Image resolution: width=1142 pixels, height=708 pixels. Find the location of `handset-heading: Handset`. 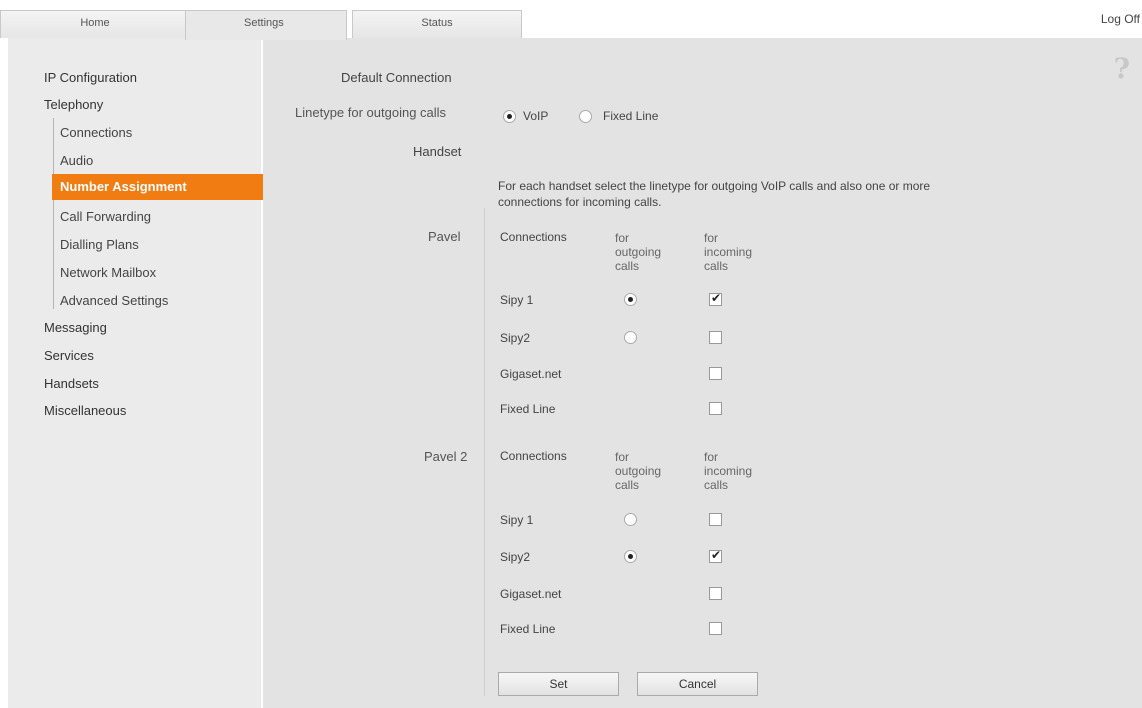

handset-heading: Handset is located at coordinates (437, 151).